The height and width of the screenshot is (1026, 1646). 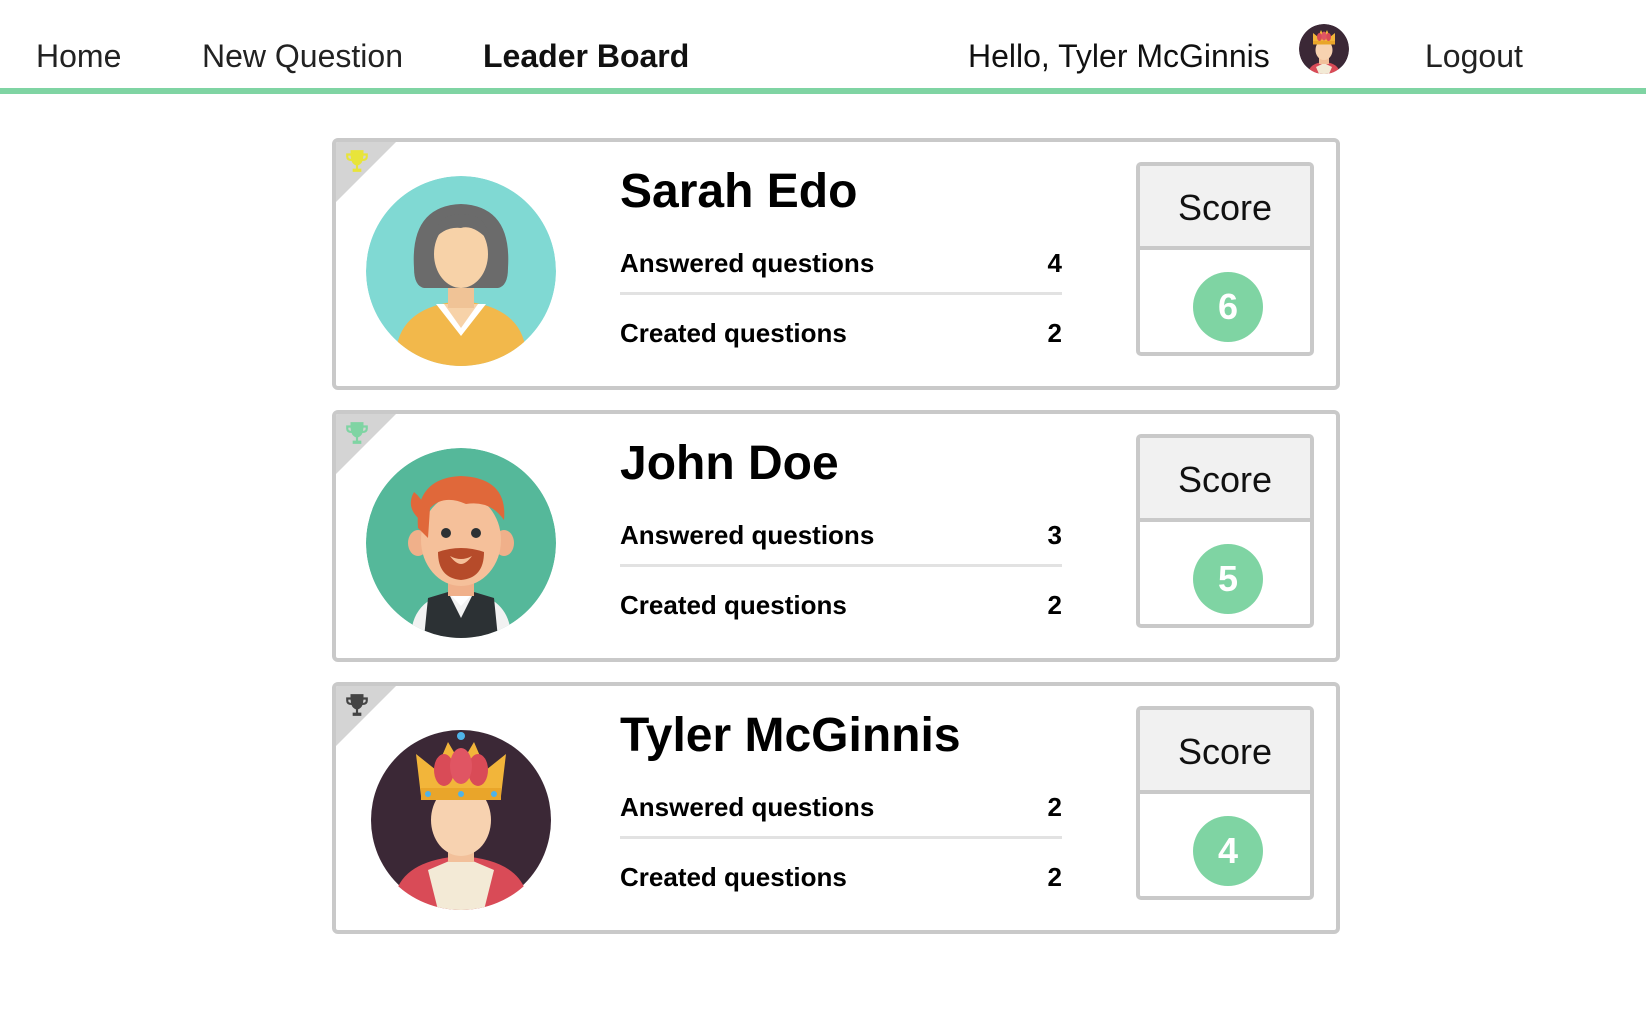 What do you see at coordinates (739, 191) in the screenshot?
I see `user-name: Sarah Edo` at bounding box center [739, 191].